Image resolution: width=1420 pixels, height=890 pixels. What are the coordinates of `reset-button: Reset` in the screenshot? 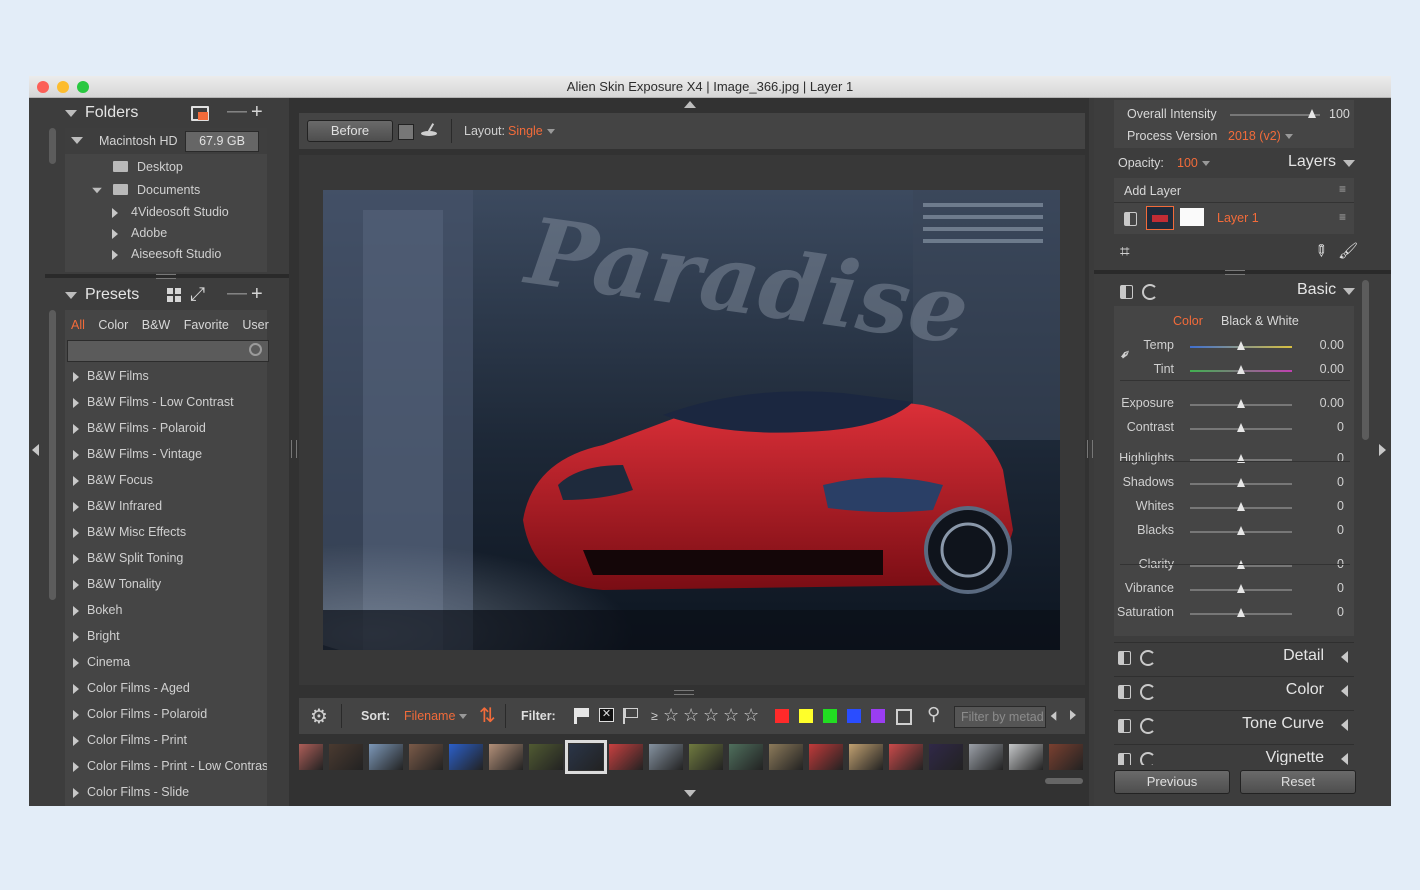 It's located at (1298, 782).